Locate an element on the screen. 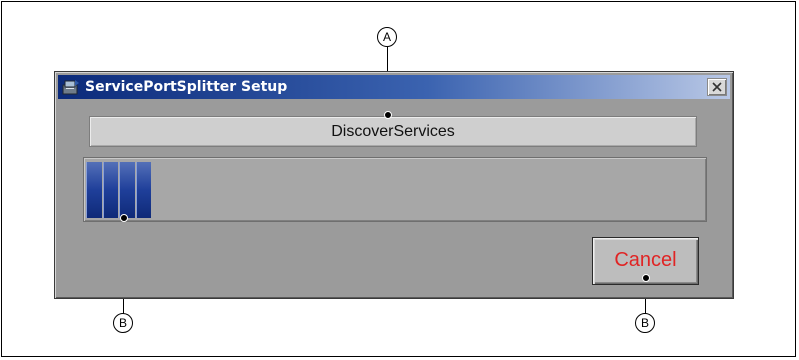 The height and width of the screenshot is (360, 799). callout-b-progress-marker: B is located at coordinates (123, 323).